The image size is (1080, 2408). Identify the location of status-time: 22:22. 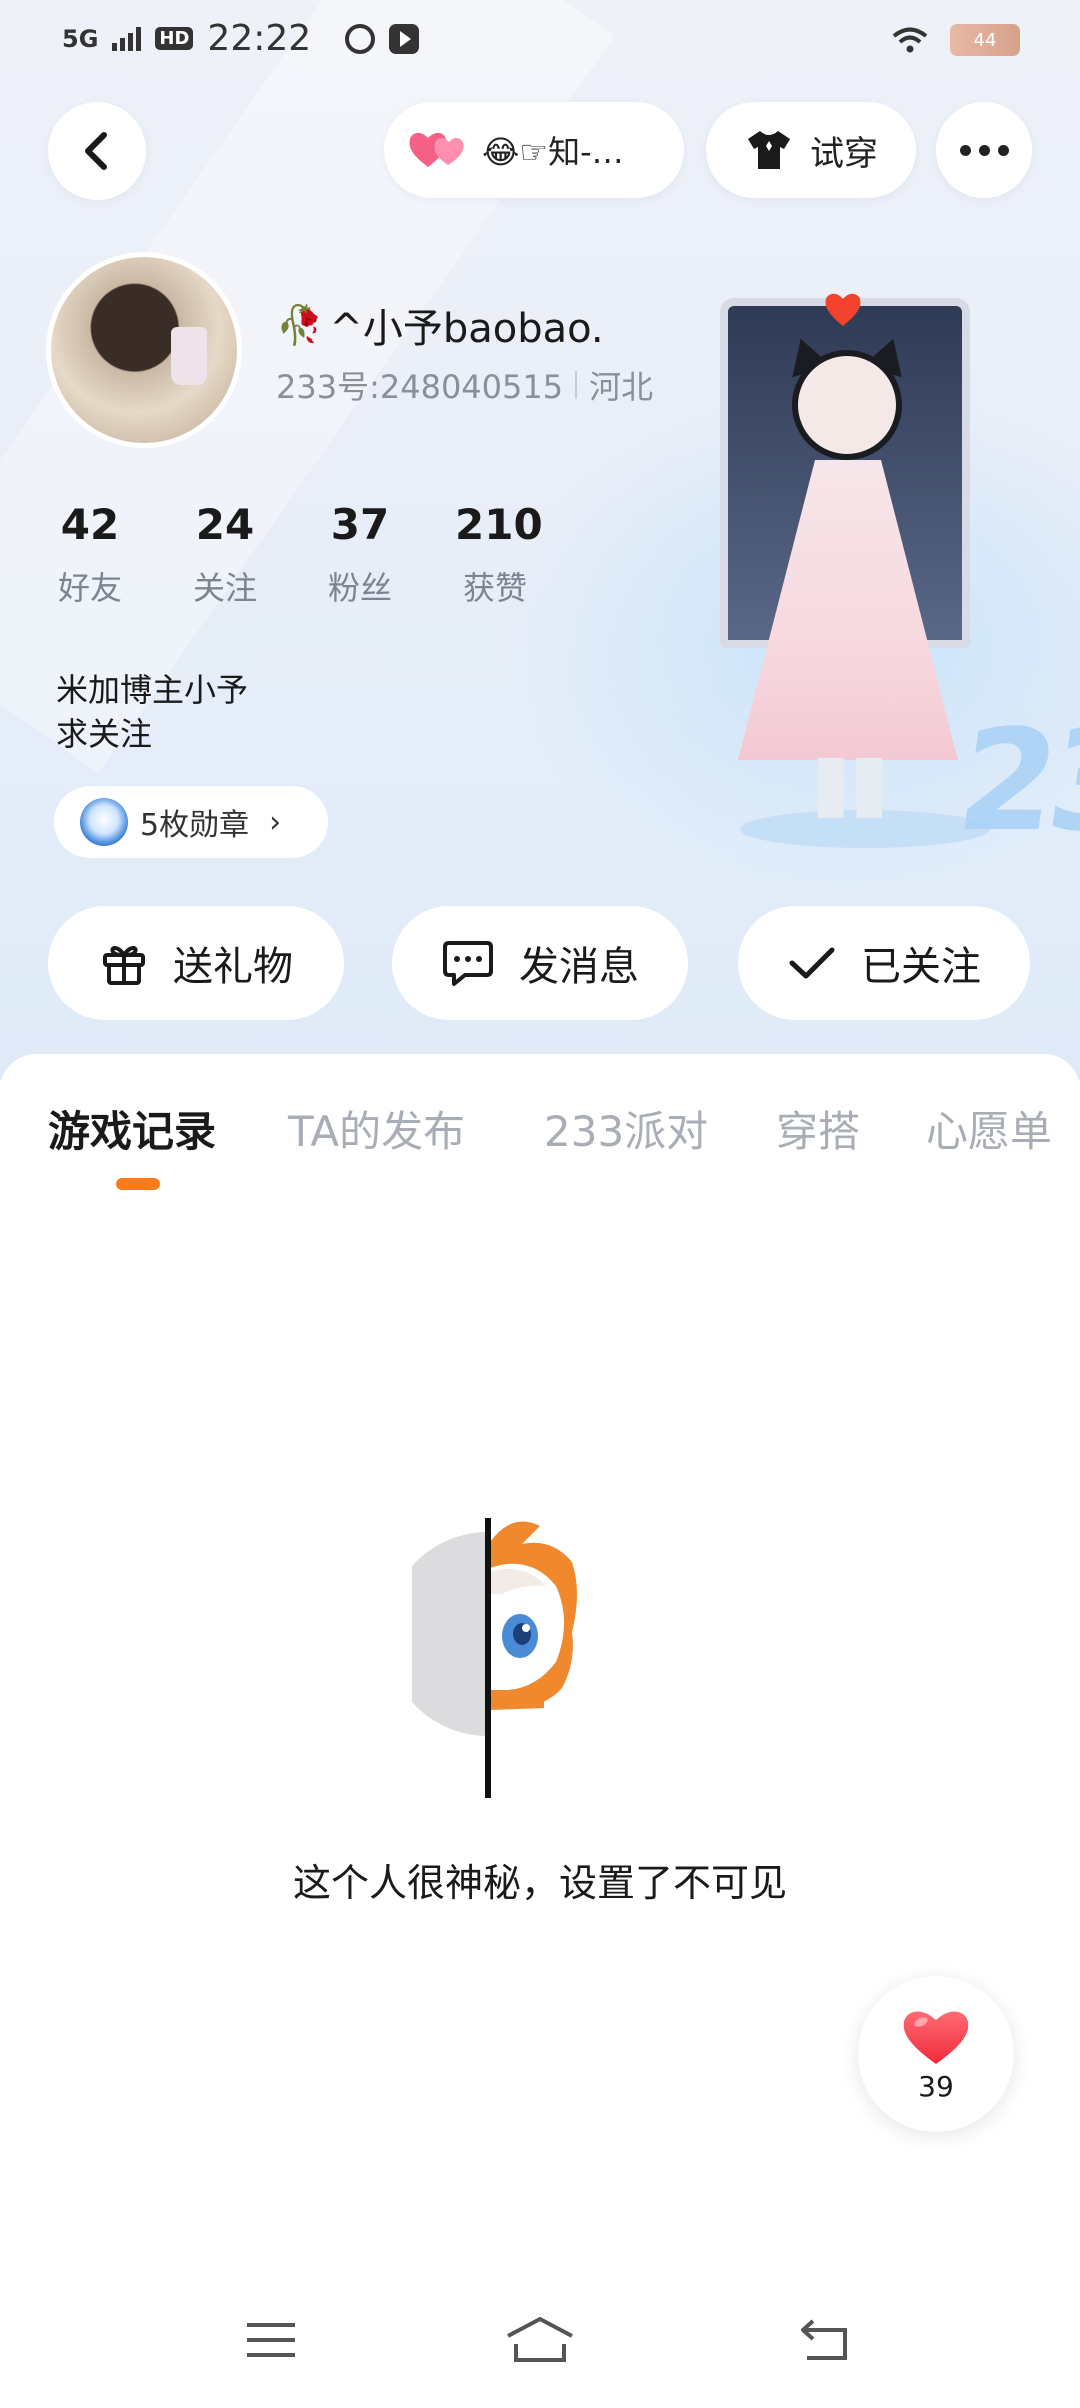
(259, 38).